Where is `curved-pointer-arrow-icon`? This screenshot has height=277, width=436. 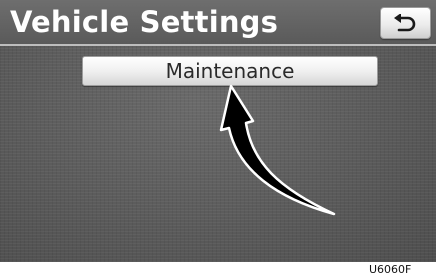
curved-pointer-arrow-icon is located at coordinates (277, 150).